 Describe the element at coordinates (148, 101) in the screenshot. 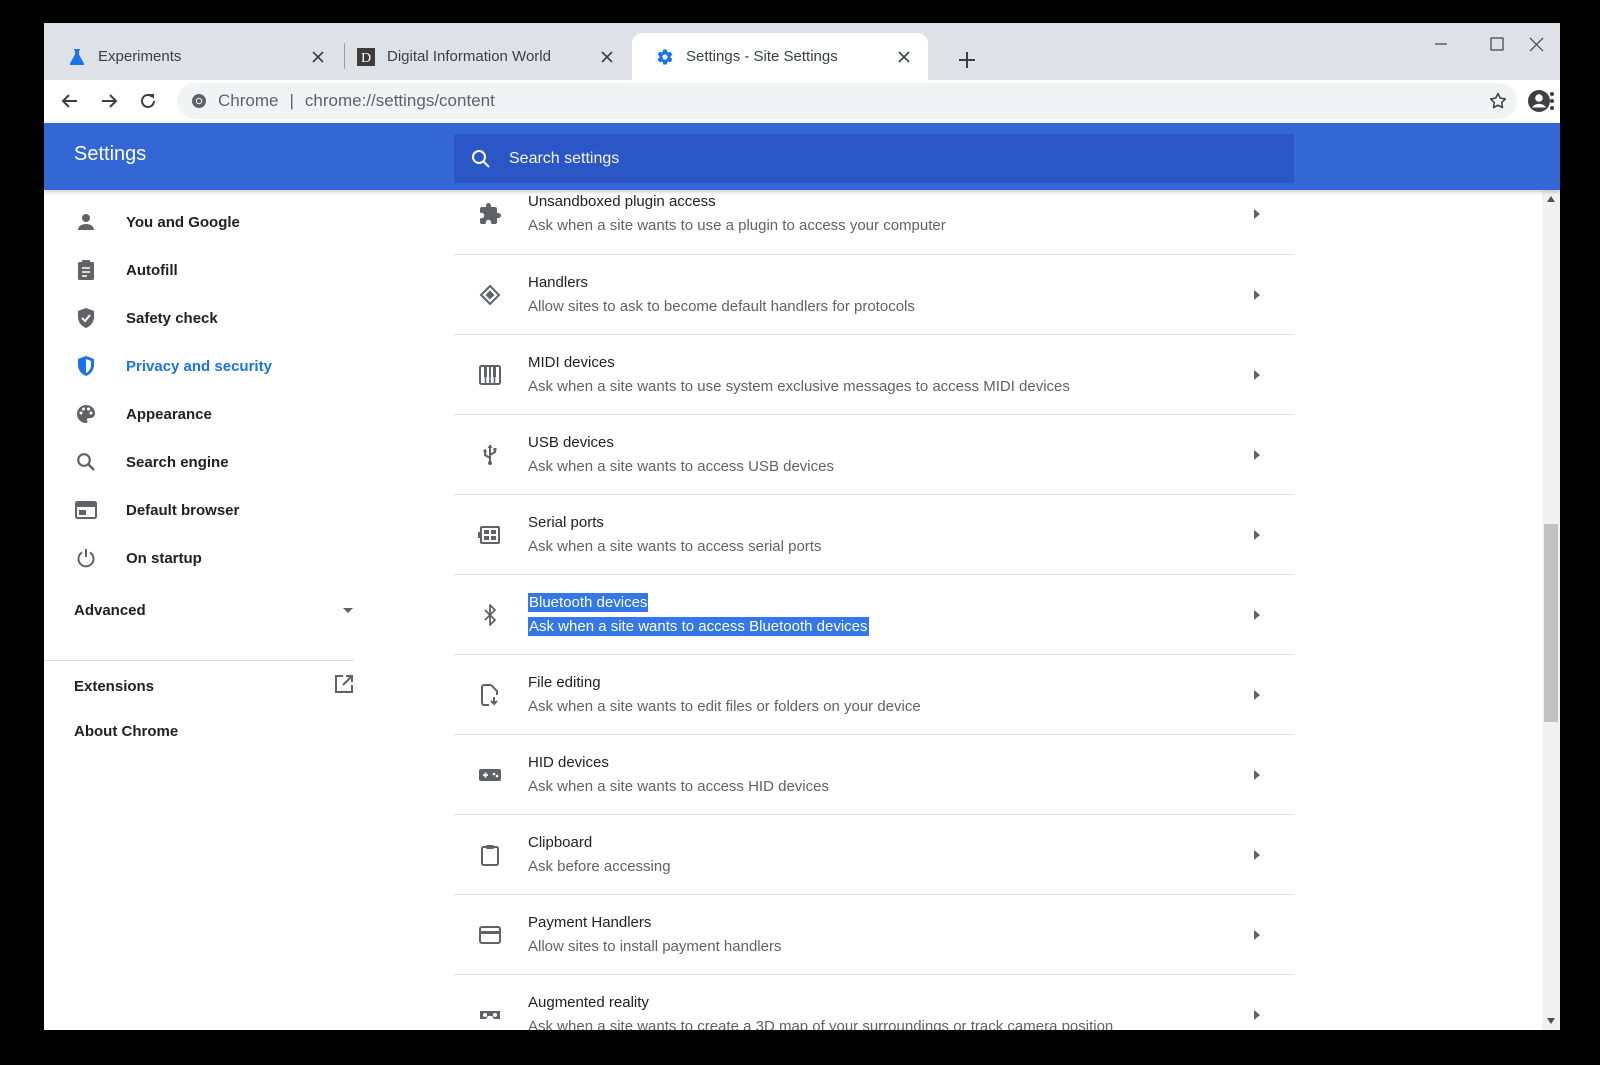

I see `reload-button` at that location.